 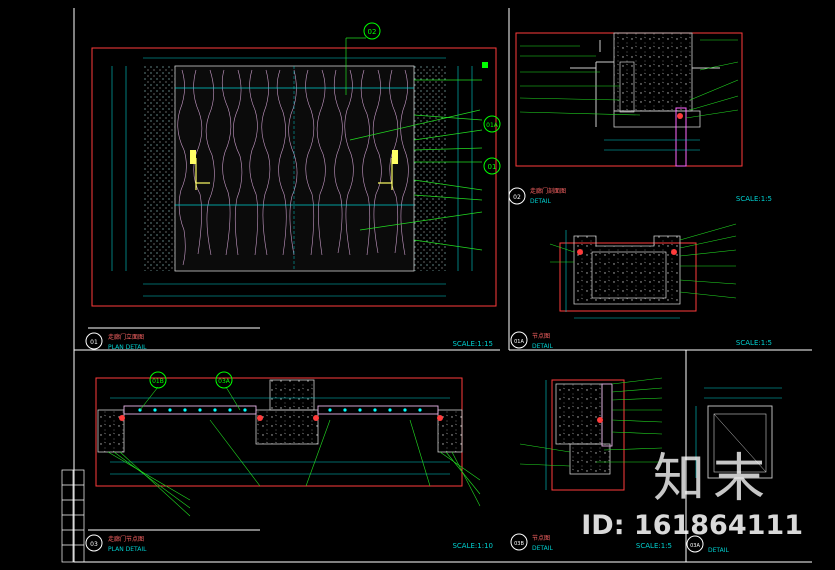 What do you see at coordinates (158, 381) in the screenshot?
I see `callout-label-01b: 01B` at bounding box center [158, 381].